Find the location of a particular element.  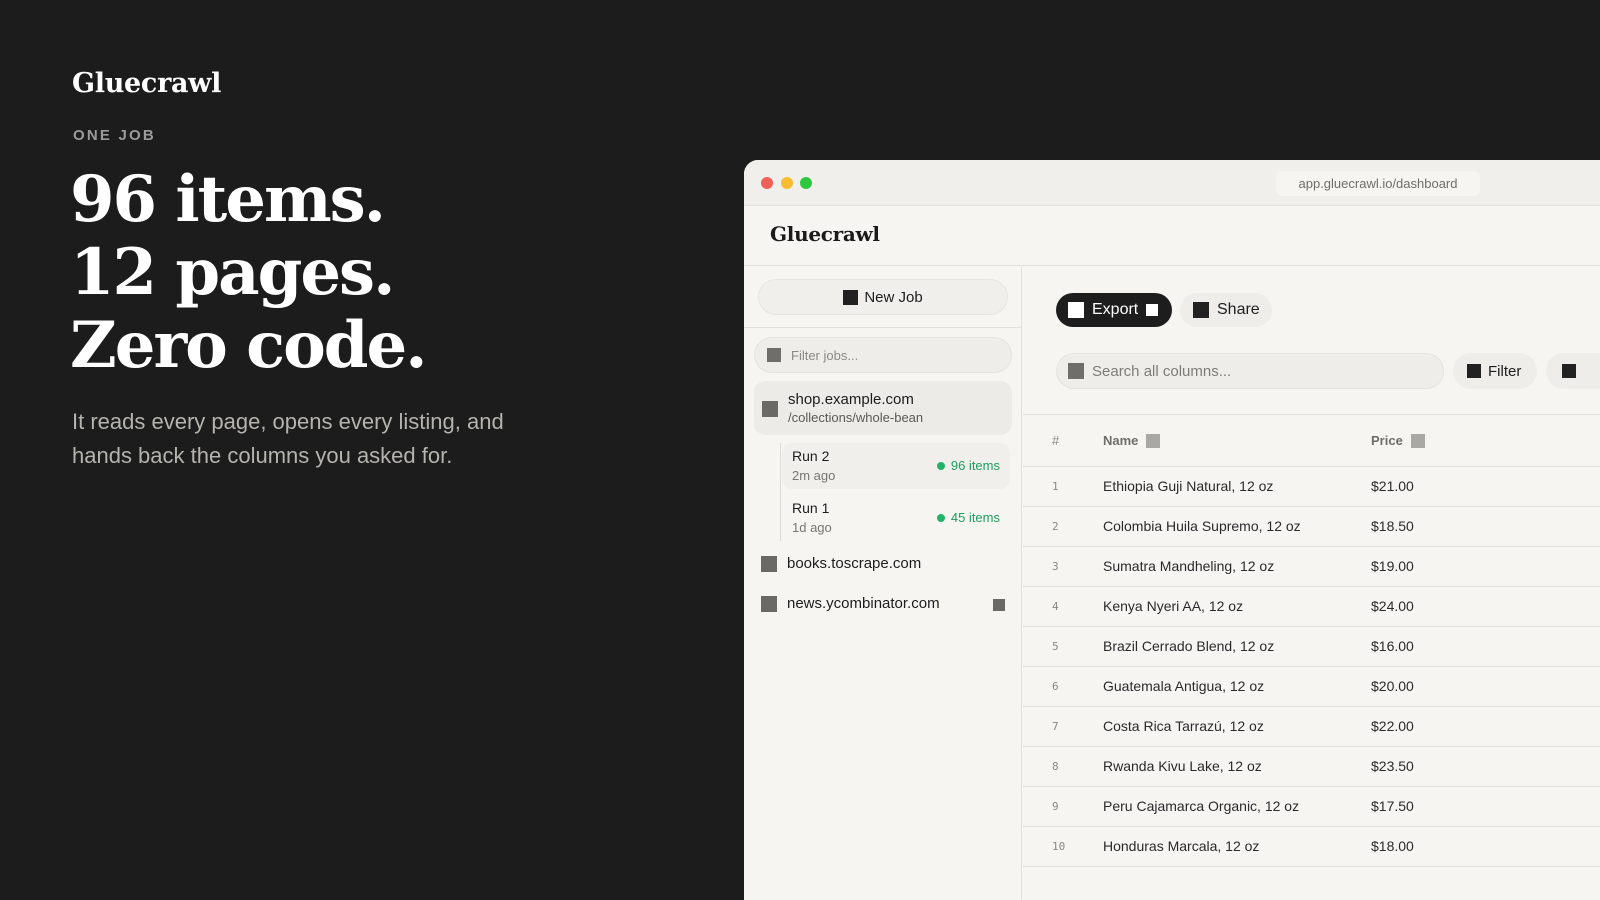

new-job-button: New Job is located at coordinates (883, 297).